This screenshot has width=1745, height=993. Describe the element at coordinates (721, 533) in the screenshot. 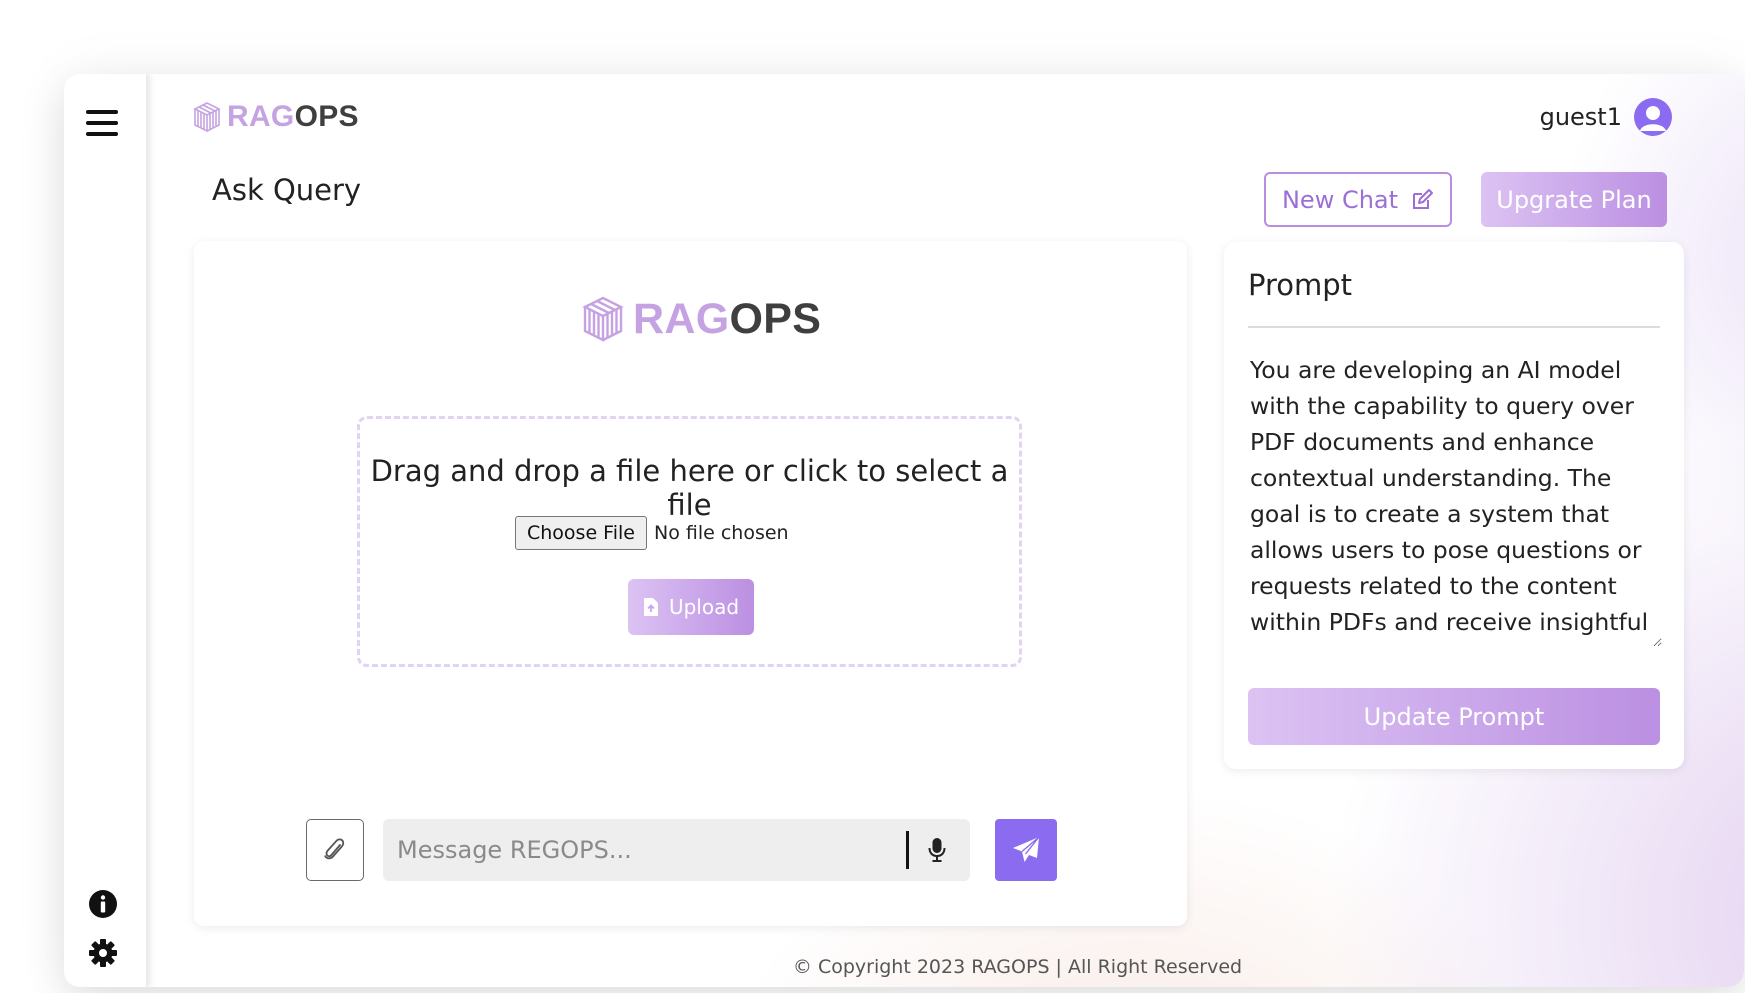

I see `file-status: No file chosen` at that location.